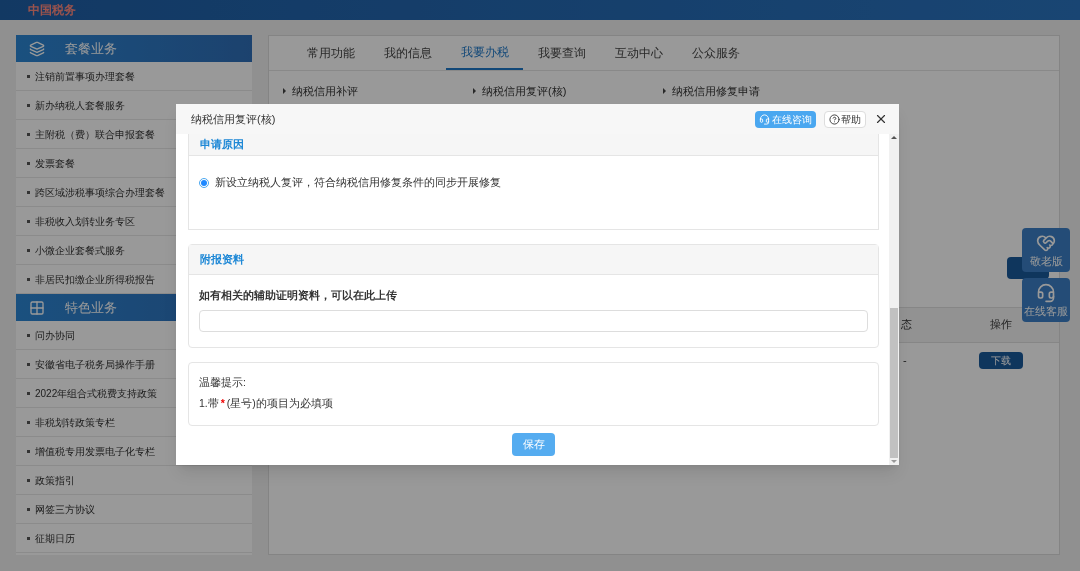 This screenshot has width=1080, height=571. I want to click on item-label: 新办纳税人套餐服务, so click(80, 105).